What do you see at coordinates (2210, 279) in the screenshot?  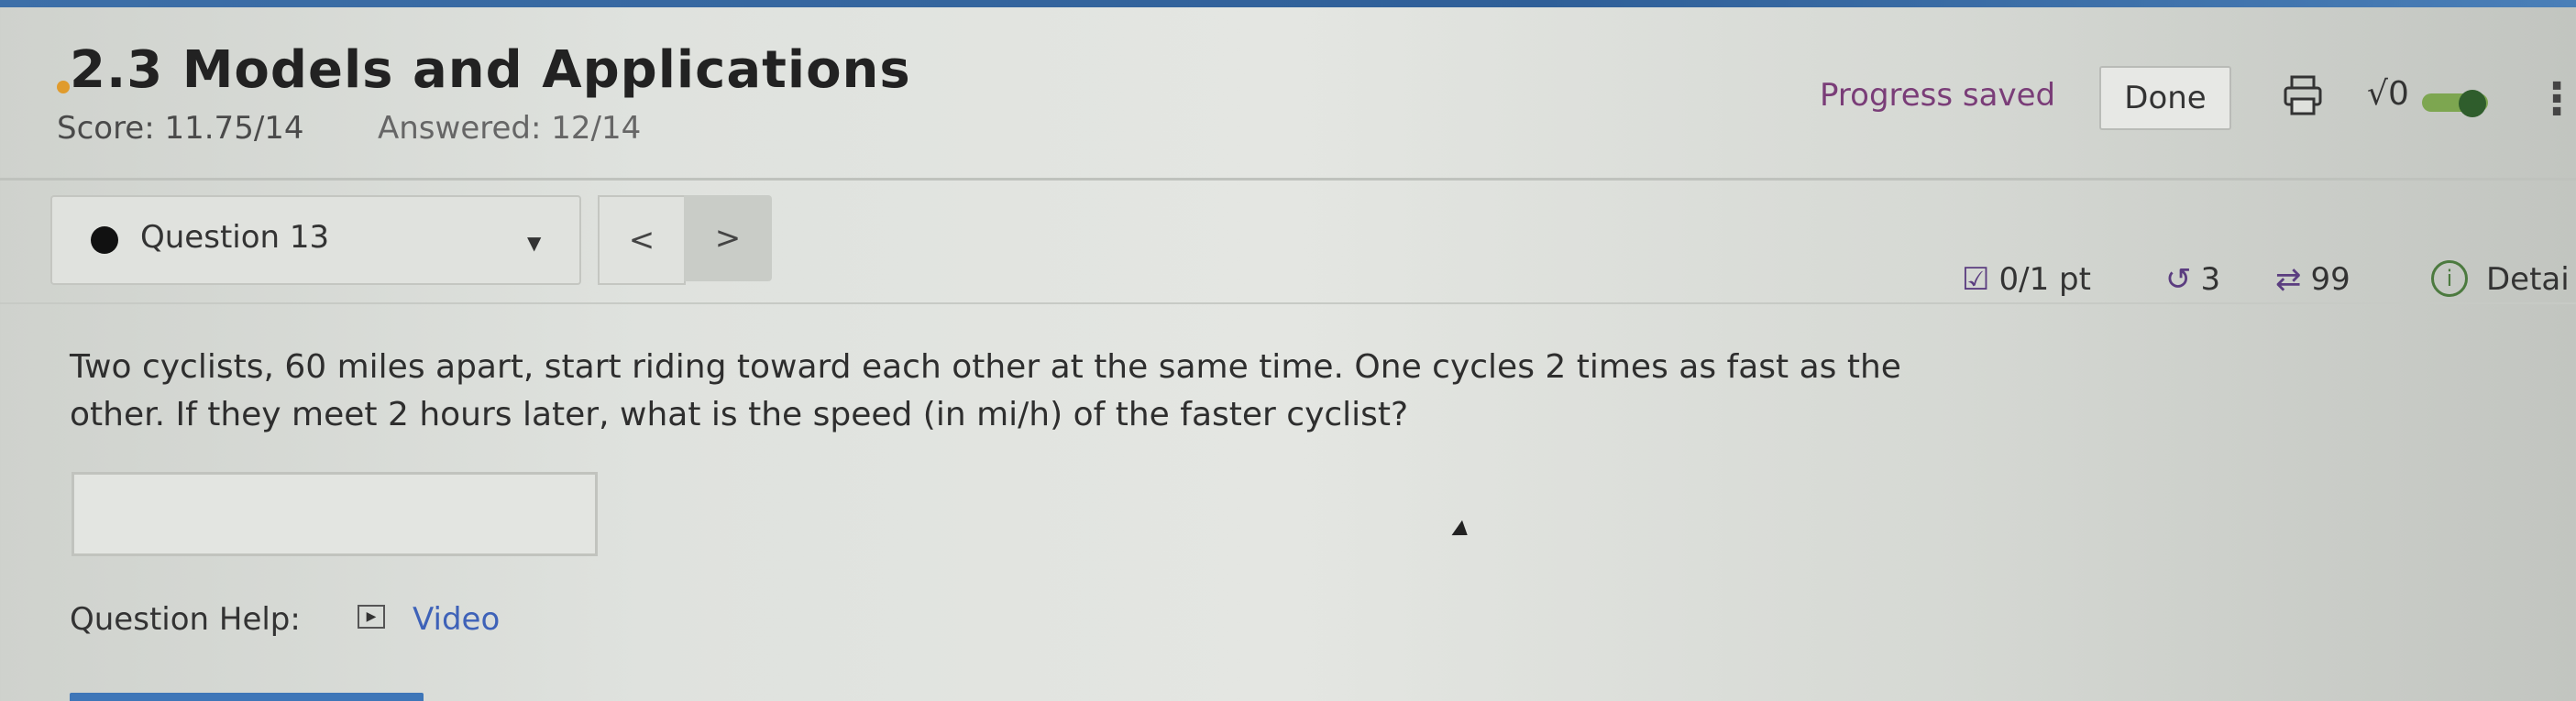 I see `retries-text: 3` at bounding box center [2210, 279].